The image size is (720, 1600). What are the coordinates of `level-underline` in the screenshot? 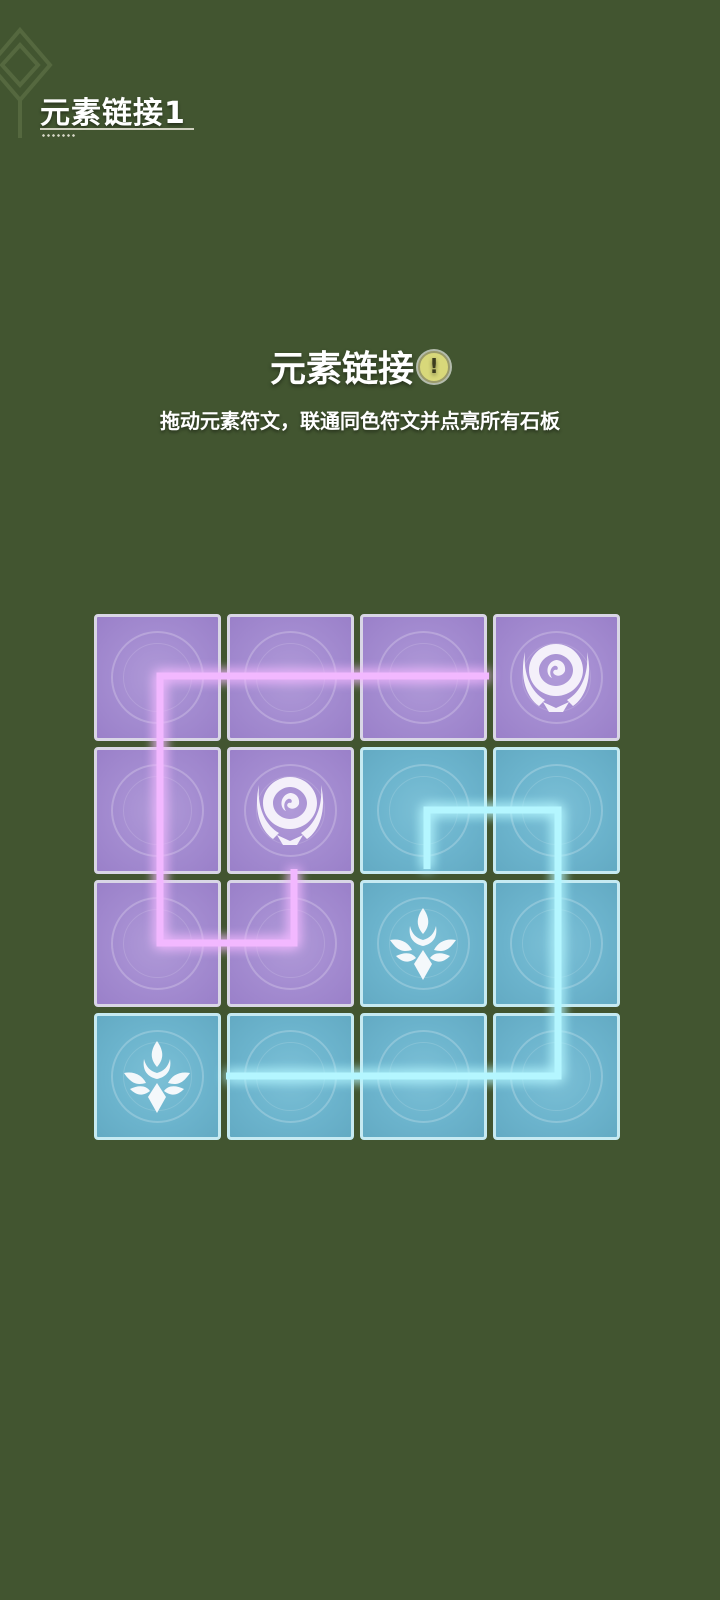 It's located at (117, 129).